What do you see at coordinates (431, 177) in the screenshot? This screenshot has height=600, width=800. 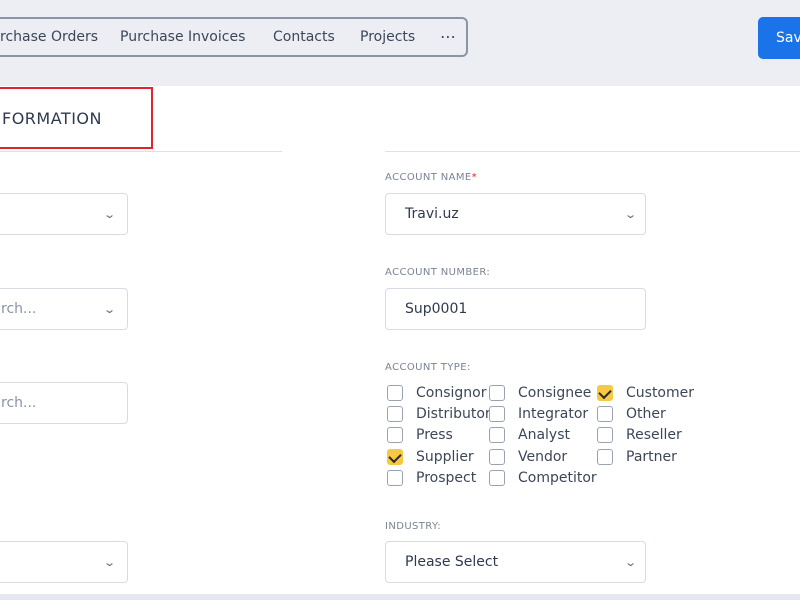 I see `account-name-label: ACCOUNT NAME*` at bounding box center [431, 177].